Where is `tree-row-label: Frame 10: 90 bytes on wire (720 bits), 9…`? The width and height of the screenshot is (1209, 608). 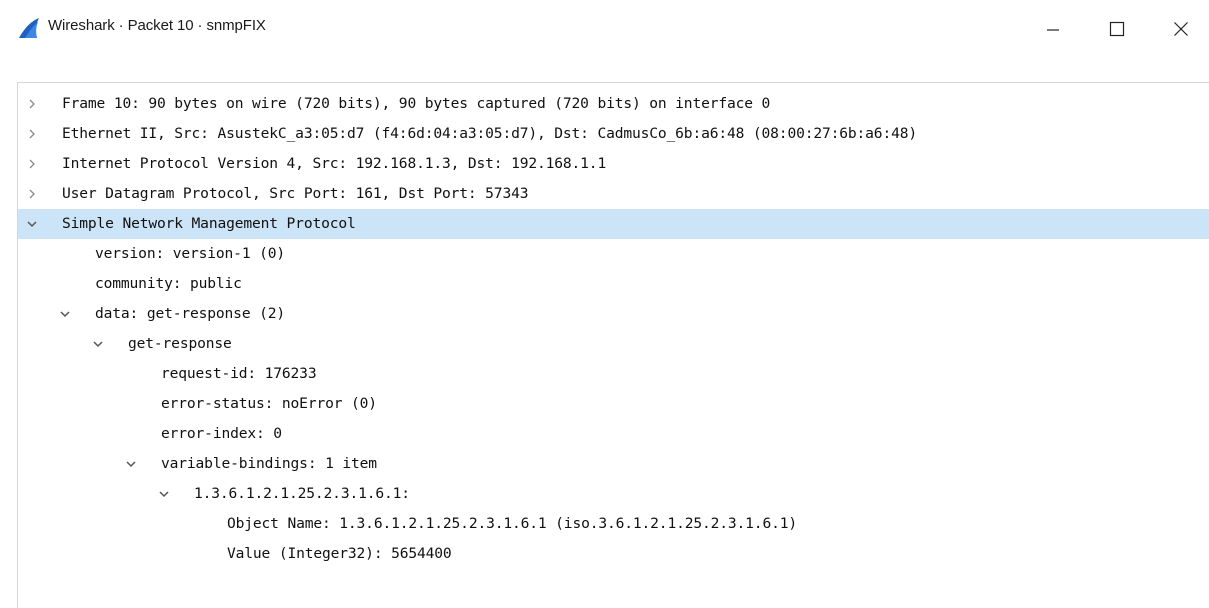
tree-row-label: Frame 10: 90 bytes on wire (720 bits), 9… is located at coordinates (416, 103).